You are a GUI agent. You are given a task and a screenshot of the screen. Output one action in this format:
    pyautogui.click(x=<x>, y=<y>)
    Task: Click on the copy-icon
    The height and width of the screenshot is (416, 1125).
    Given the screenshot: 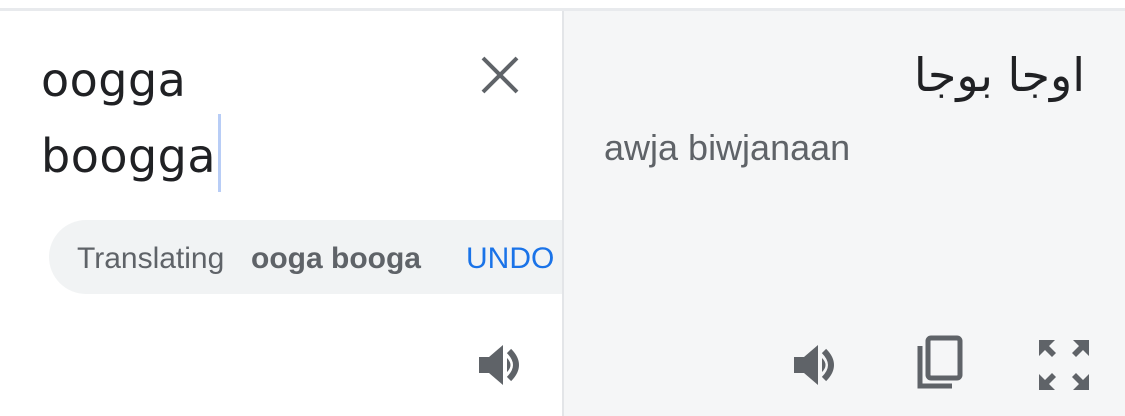 What is the action you would take?
    pyautogui.click(x=940, y=362)
    